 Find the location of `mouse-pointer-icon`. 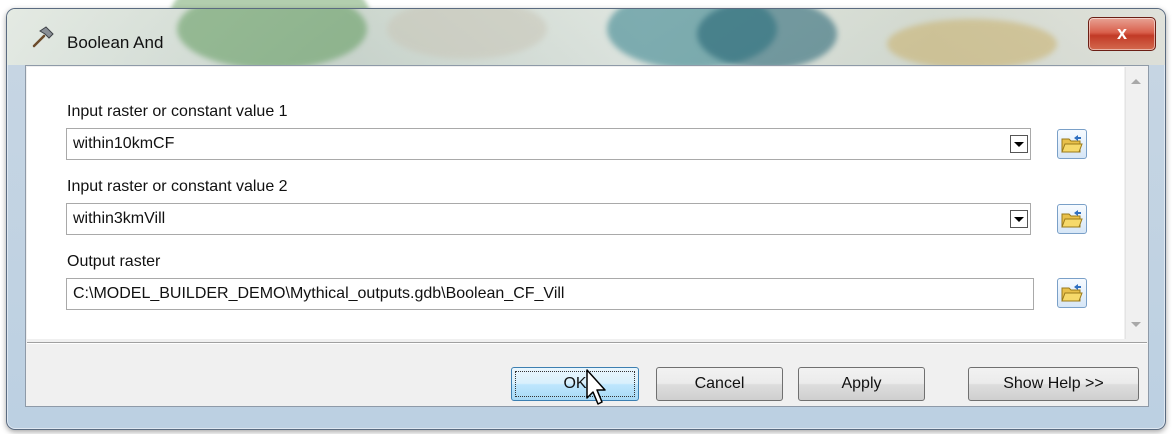

mouse-pointer-icon is located at coordinates (596, 387).